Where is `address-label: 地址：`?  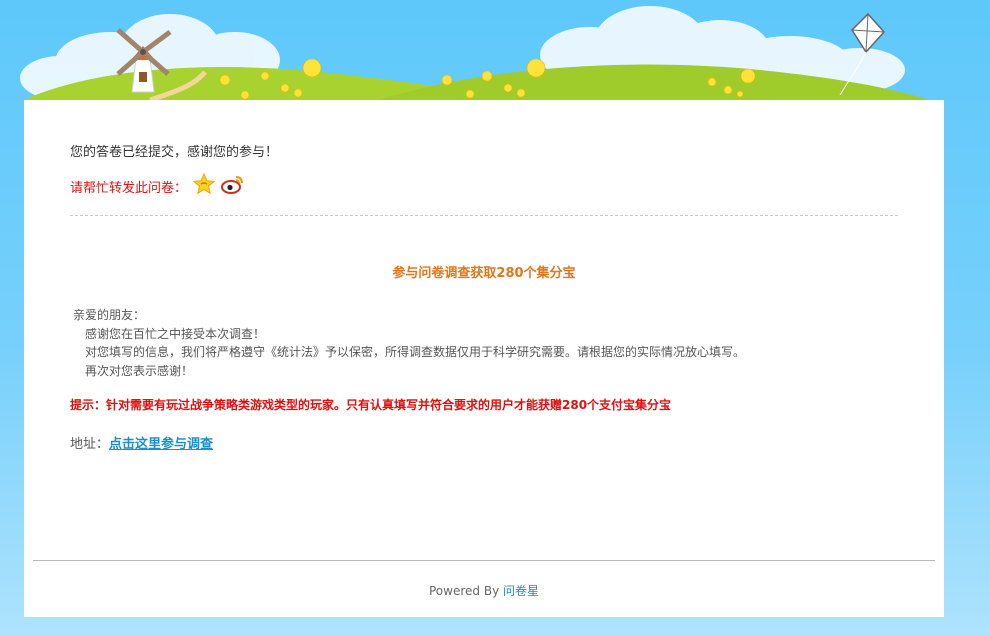 address-label: 地址： is located at coordinates (90, 444).